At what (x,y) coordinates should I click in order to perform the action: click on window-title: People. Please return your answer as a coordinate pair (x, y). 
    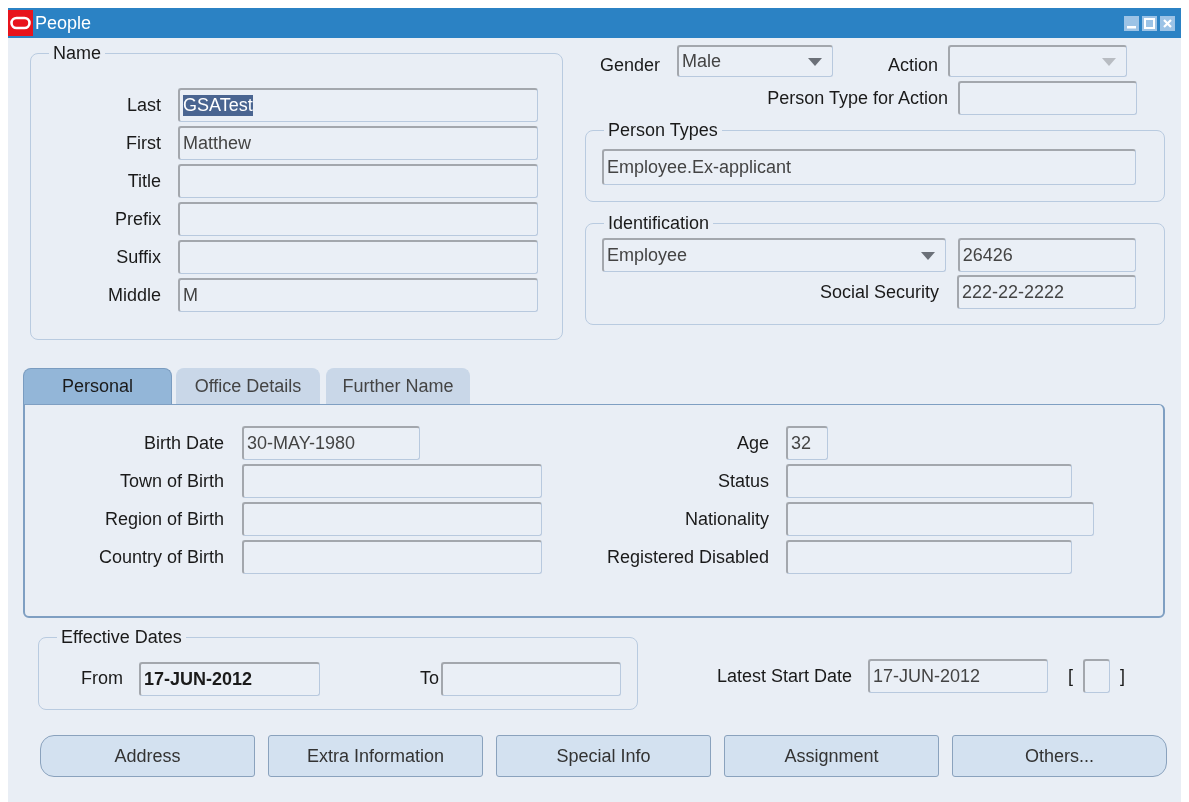
    Looking at the image, I should click on (63, 23).